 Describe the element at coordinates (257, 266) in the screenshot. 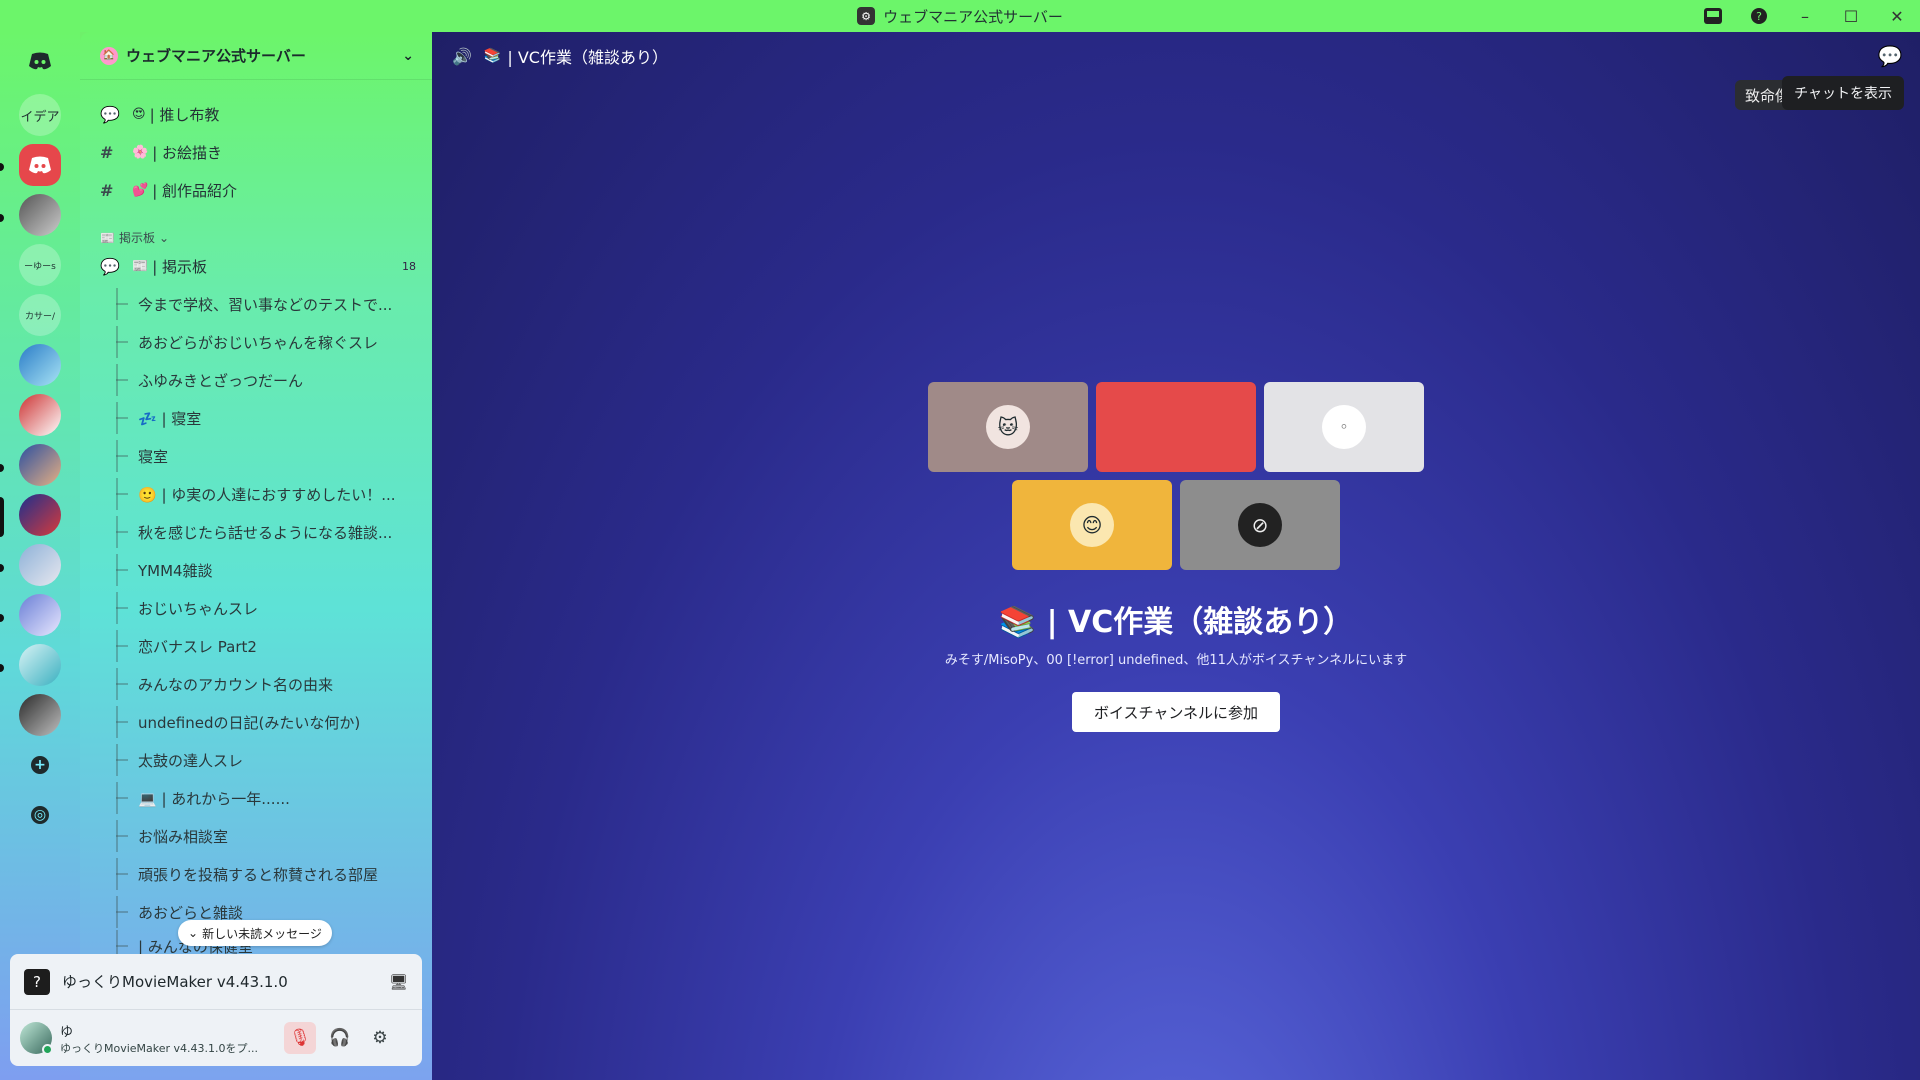

I see `forum-channel: 💬 📰 | 掲示板 18` at that location.